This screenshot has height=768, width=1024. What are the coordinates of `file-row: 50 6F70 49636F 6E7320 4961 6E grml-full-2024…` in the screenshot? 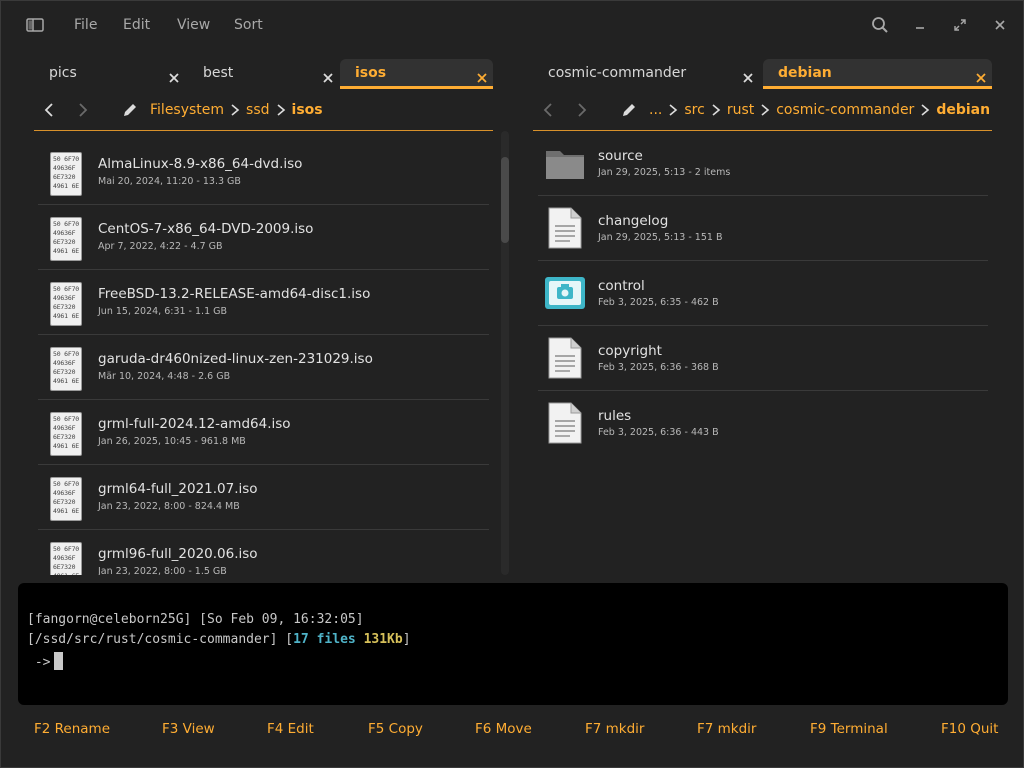 It's located at (263, 432).